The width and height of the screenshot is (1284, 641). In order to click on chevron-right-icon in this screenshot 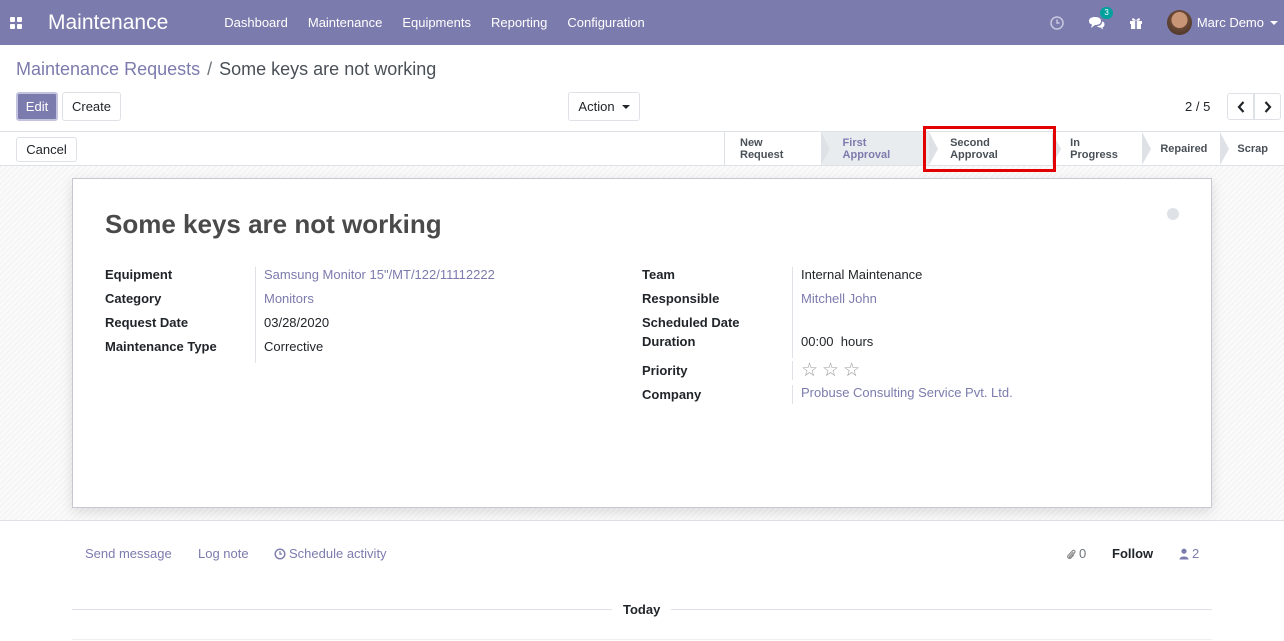, I will do `click(1267, 106)`.